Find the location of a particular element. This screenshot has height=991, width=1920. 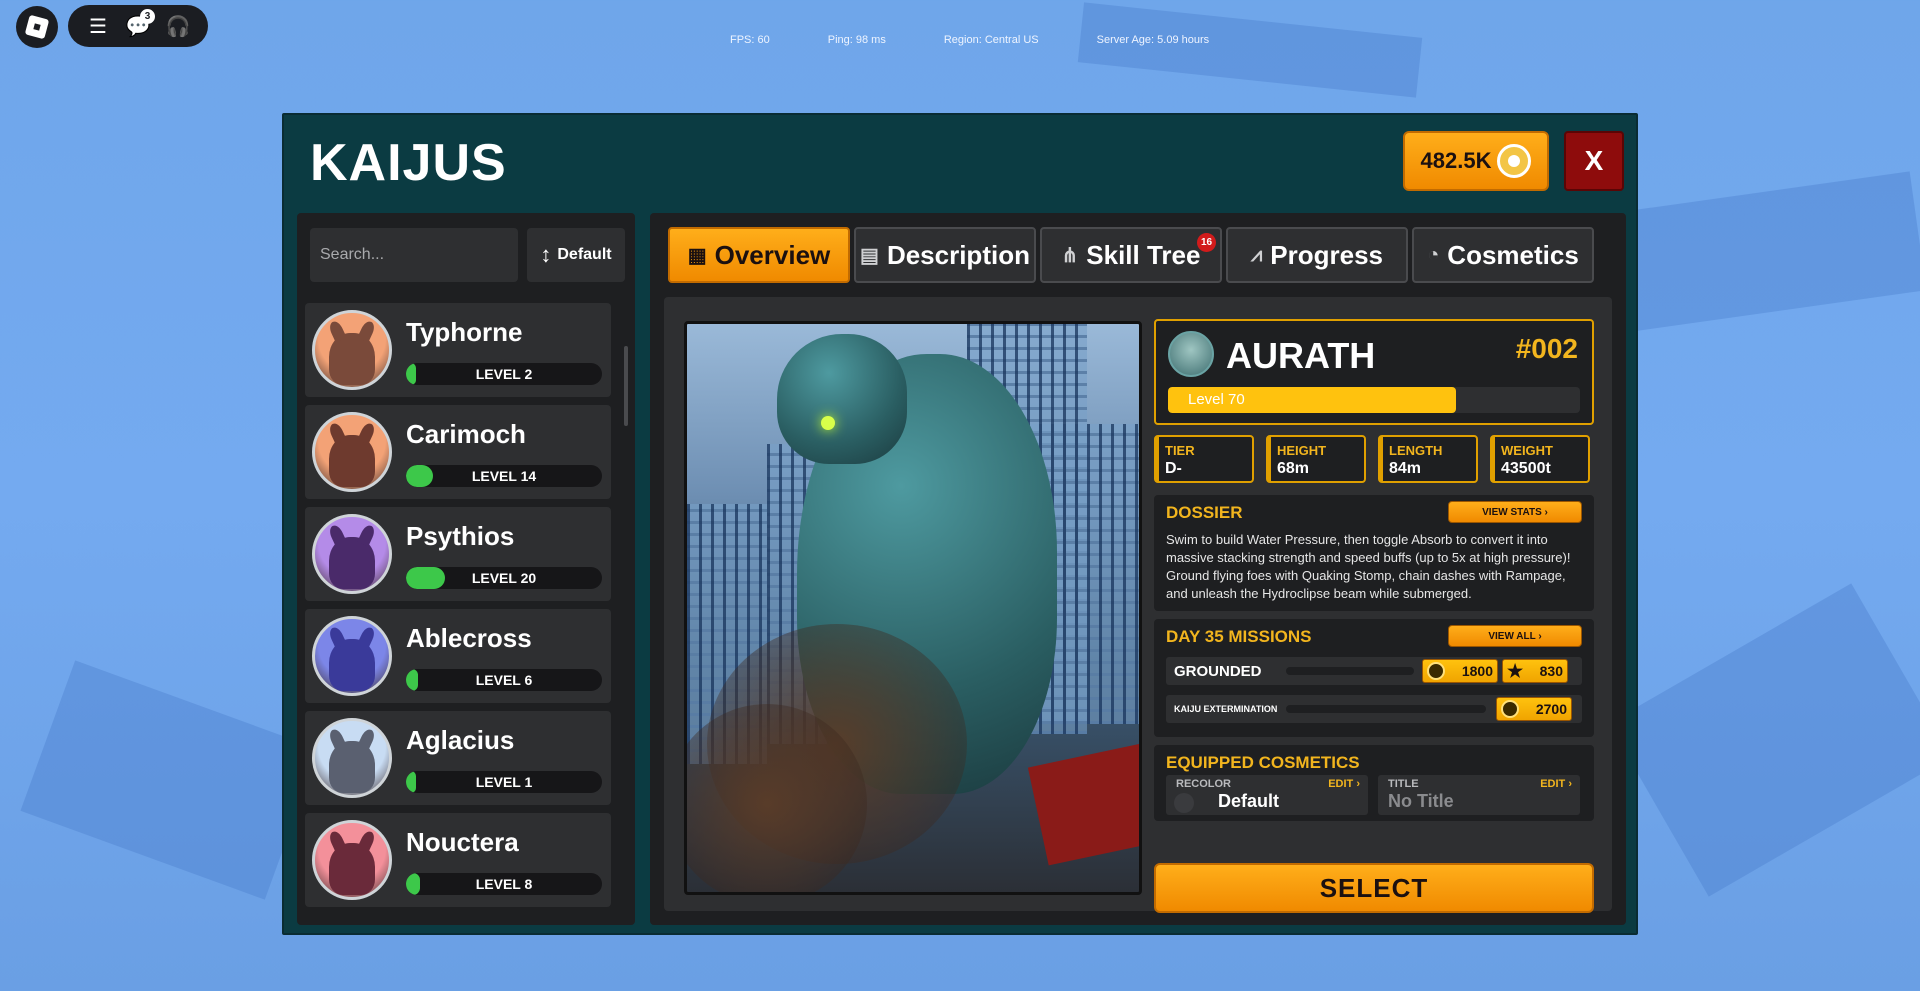

roblox-menu-button is located at coordinates (37, 27).